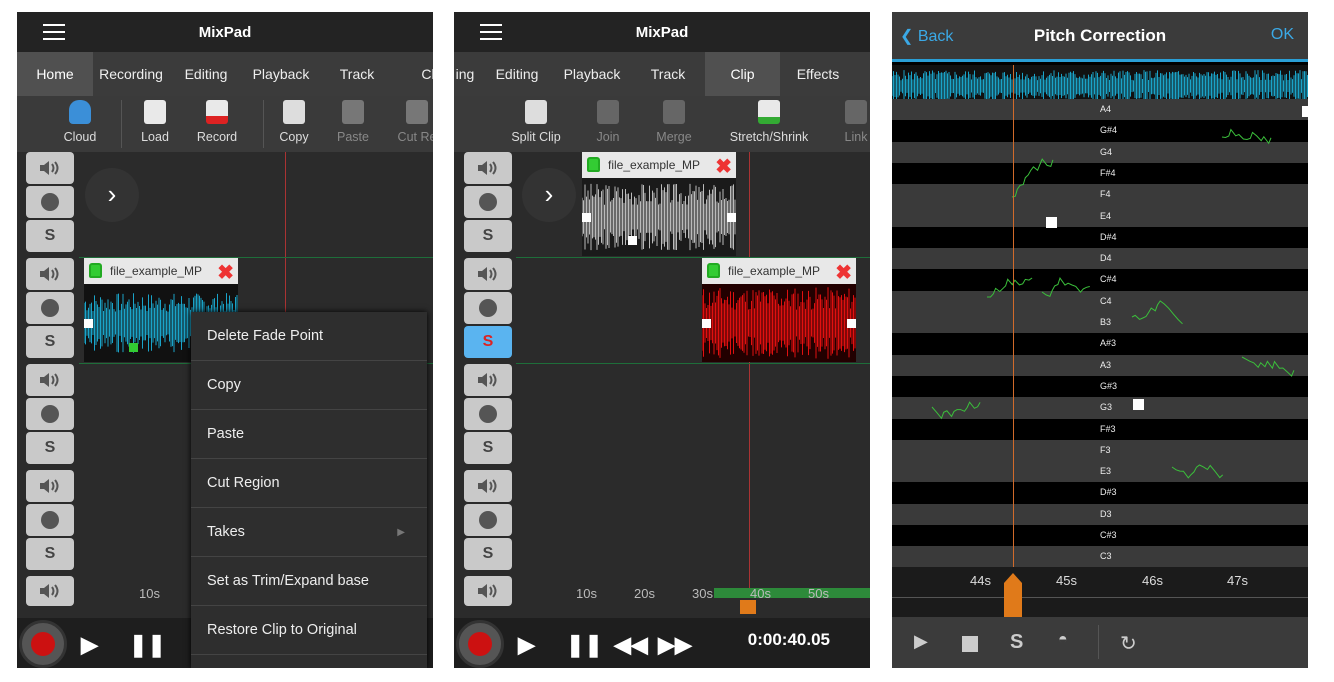 This screenshot has height=682, width=1334. What do you see at coordinates (536, 122) in the screenshot?
I see `split-clip-button: Split Clip` at bounding box center [536, 122].